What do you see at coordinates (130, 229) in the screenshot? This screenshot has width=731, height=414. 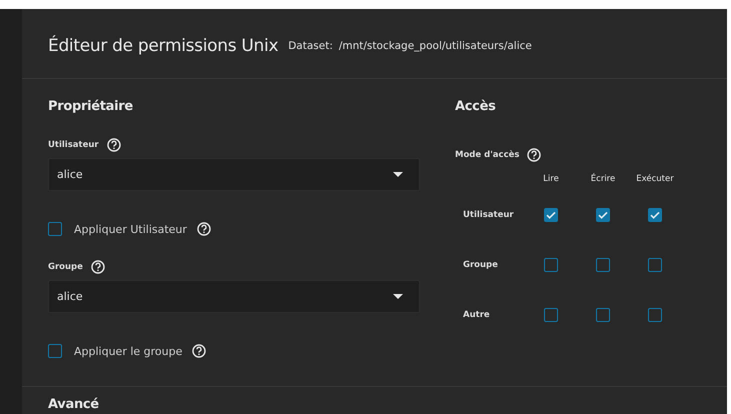 I see `checkbox-label: Appliquer Utilisateur` at bounding box center [130, 229].